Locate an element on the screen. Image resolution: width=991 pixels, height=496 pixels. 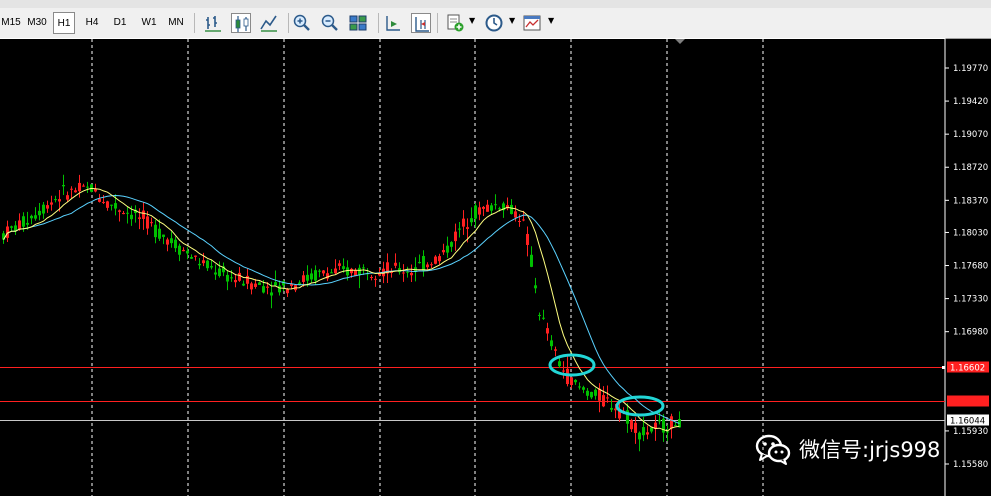
timeframe-mn-button: MN is located at coordinates (176, 23).